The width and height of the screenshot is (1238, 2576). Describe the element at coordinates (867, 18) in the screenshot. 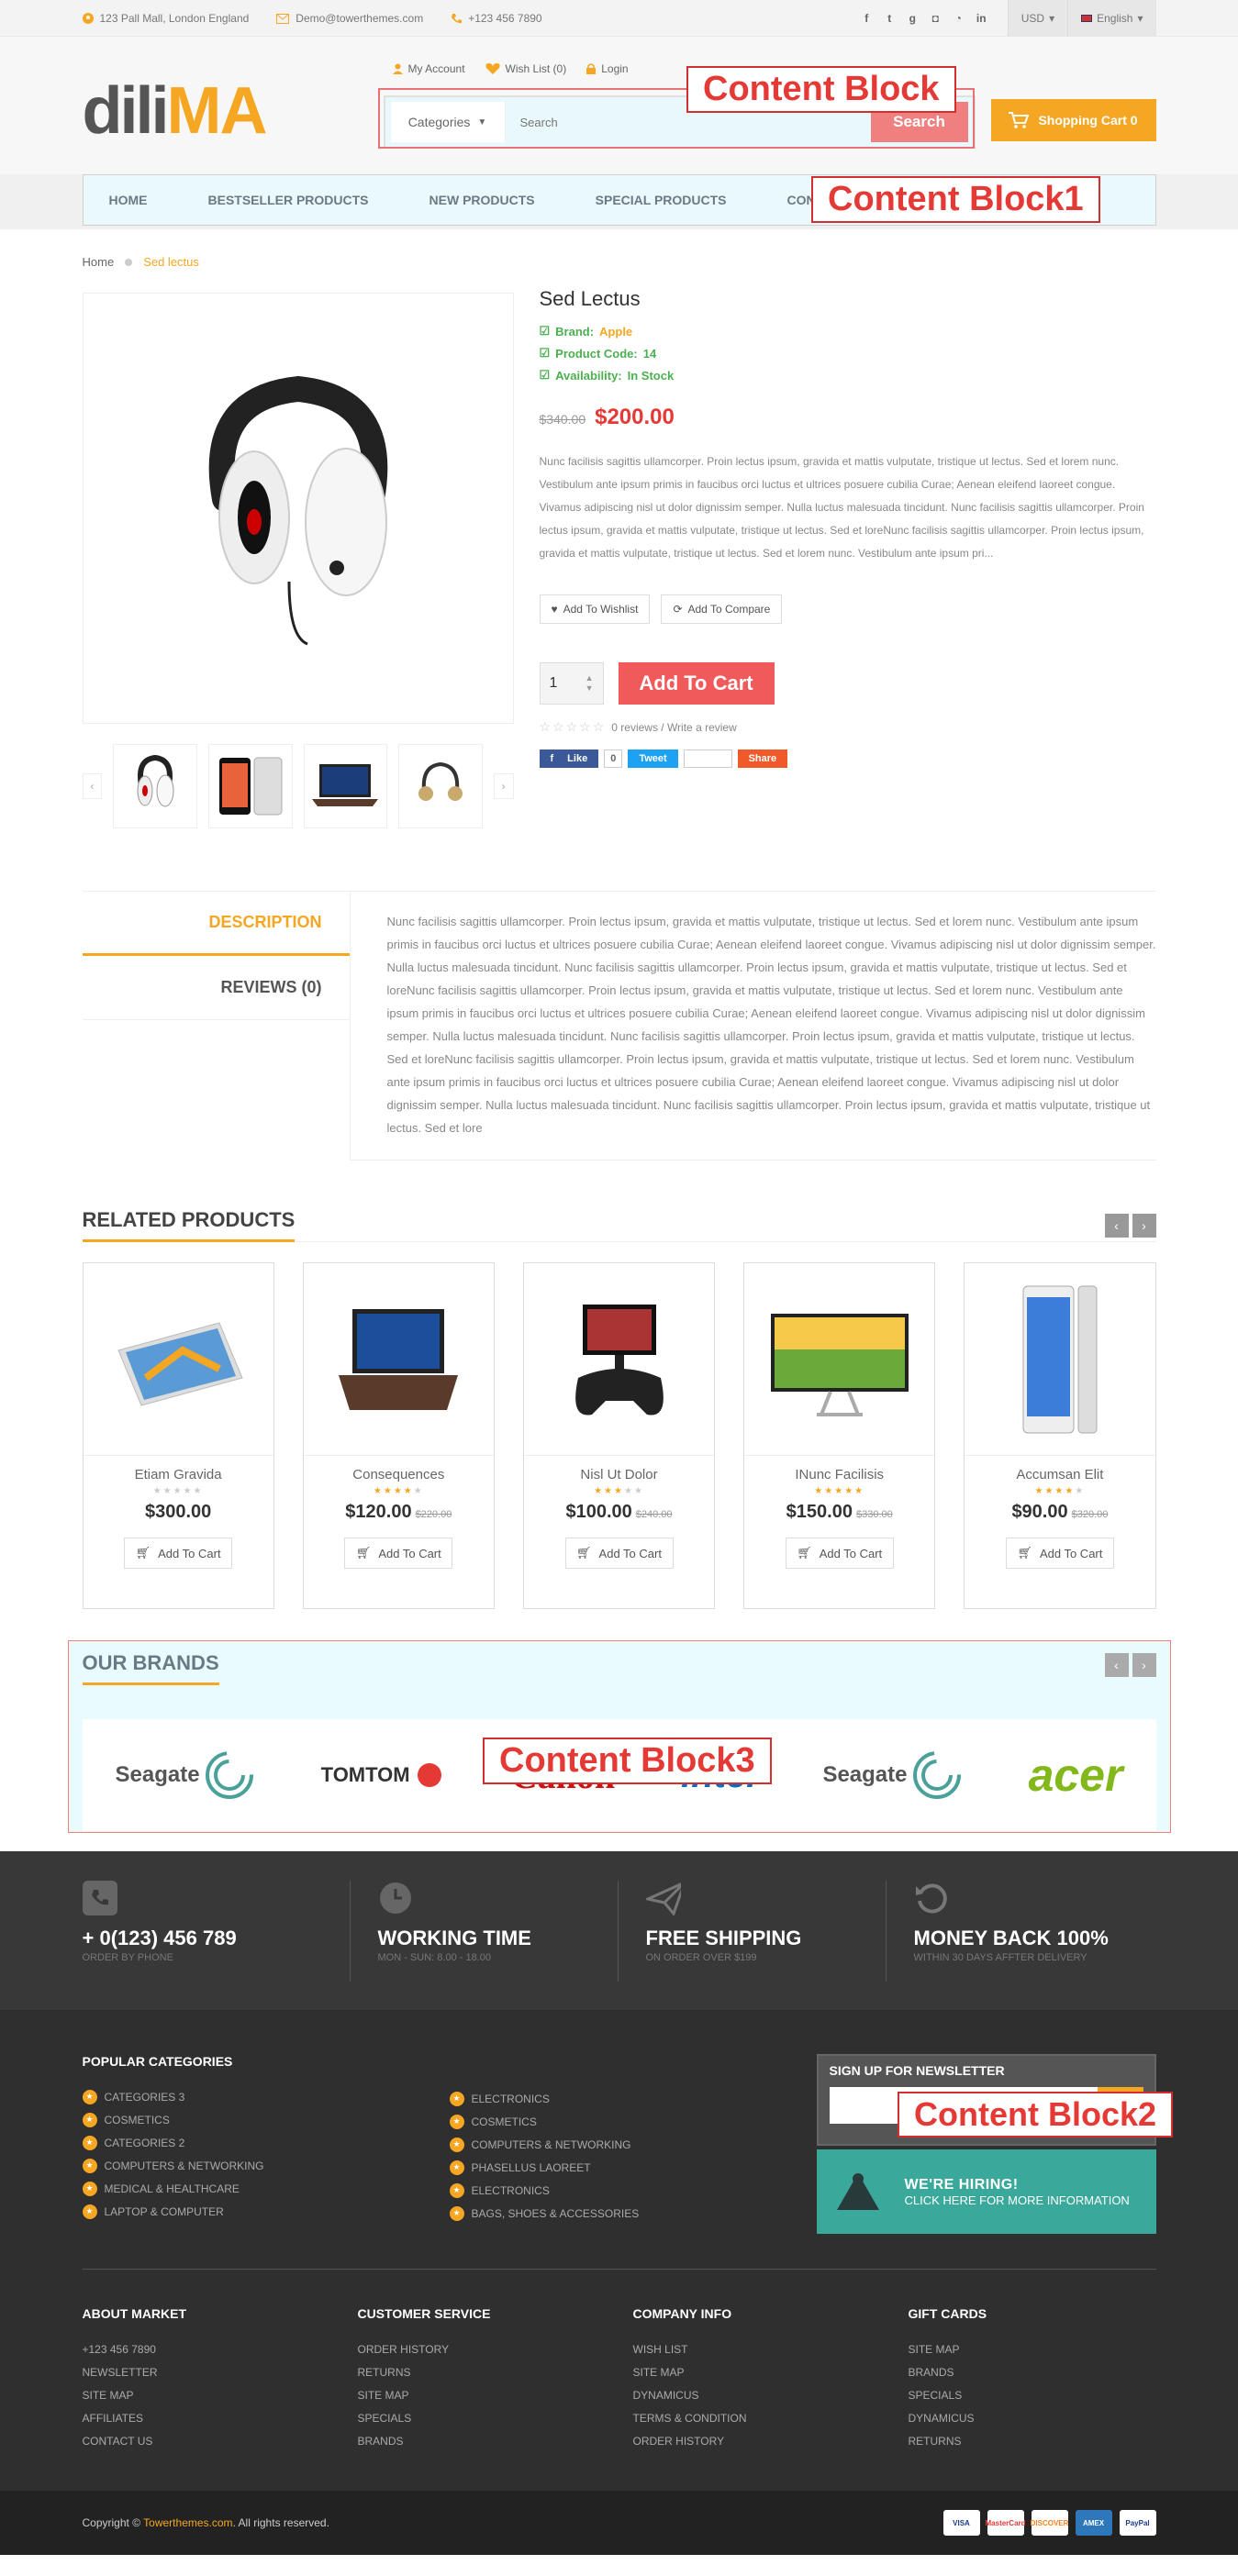

I see `facebook-icon: f` at that location.